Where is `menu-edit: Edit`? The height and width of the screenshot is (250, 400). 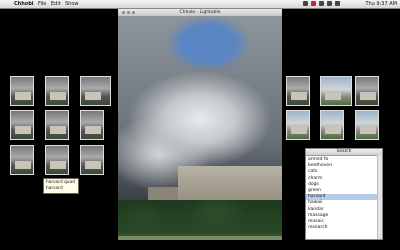
menu-edit: Edit is located at coordinates (56, 4).